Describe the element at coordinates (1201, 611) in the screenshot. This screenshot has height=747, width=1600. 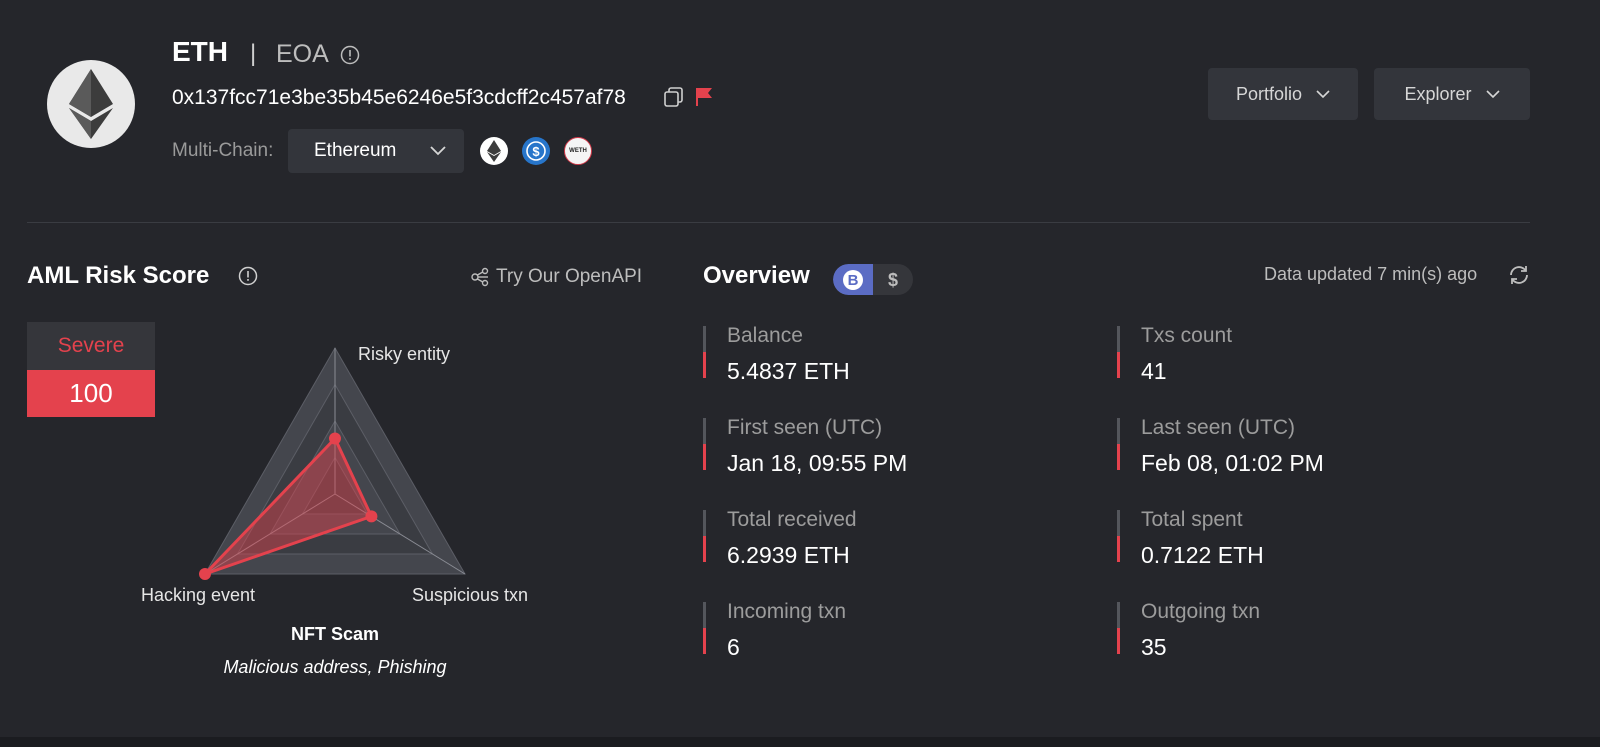
I see `stat-label: Outgoing txn` at that location.